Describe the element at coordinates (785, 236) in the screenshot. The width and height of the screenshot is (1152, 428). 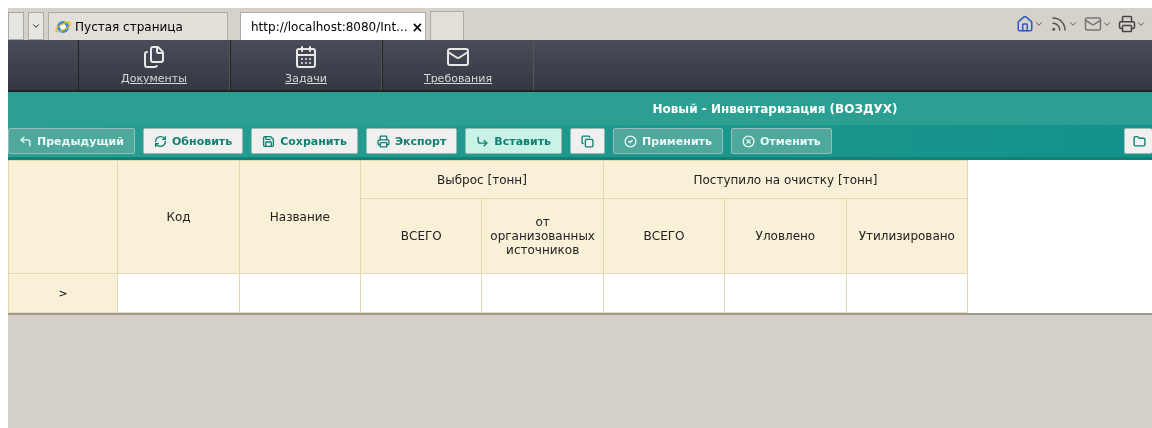
I see `column-header: Уловлено` at that location.